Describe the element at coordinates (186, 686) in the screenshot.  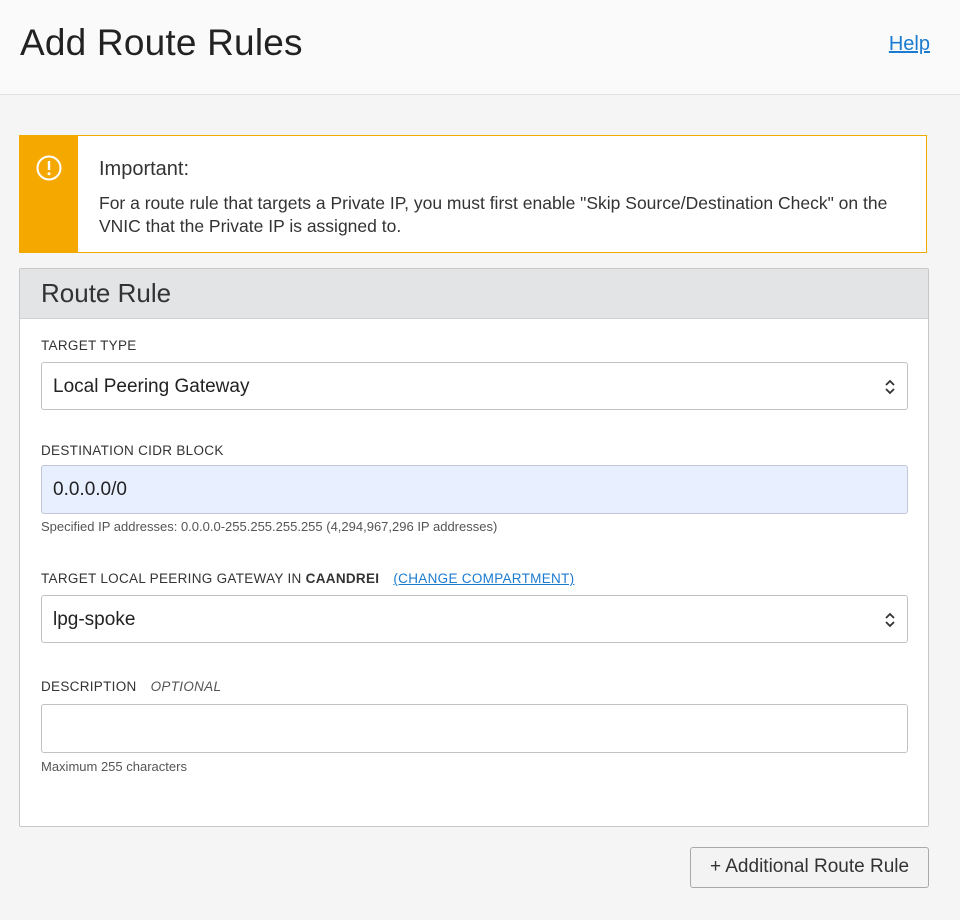
I see `optional-tag: OPTIONAL` at that location.